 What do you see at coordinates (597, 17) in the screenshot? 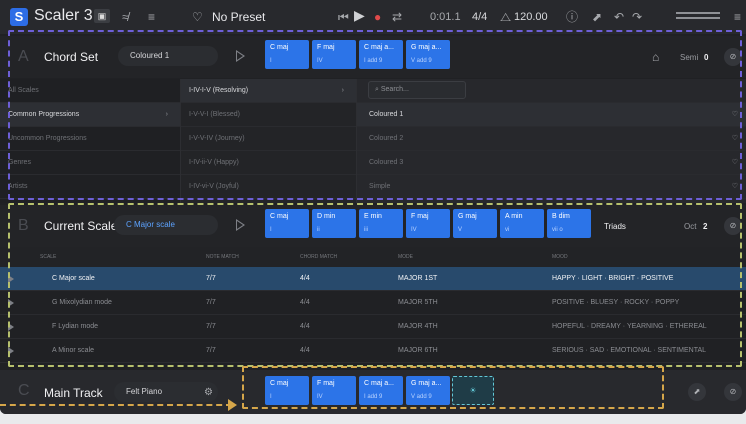
I see `export-icon: ⬈` at bounding box center [597, 17].